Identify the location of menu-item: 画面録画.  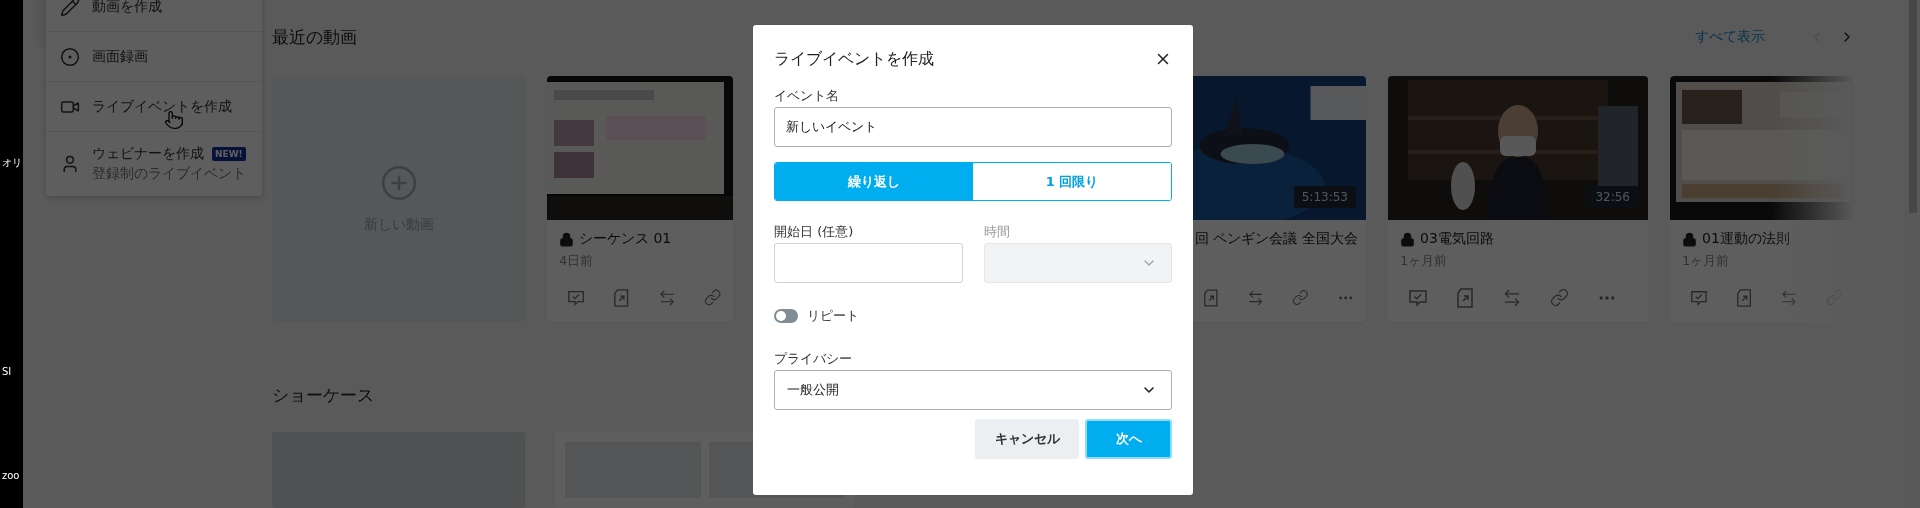
(154, 57).